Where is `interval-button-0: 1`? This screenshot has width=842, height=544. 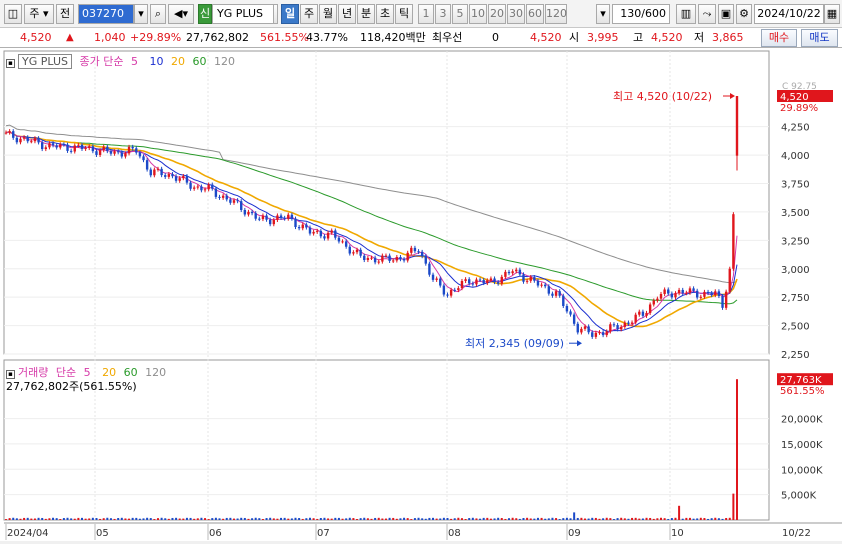
interval-button-0: 1 is located at coordinates (426, 14).